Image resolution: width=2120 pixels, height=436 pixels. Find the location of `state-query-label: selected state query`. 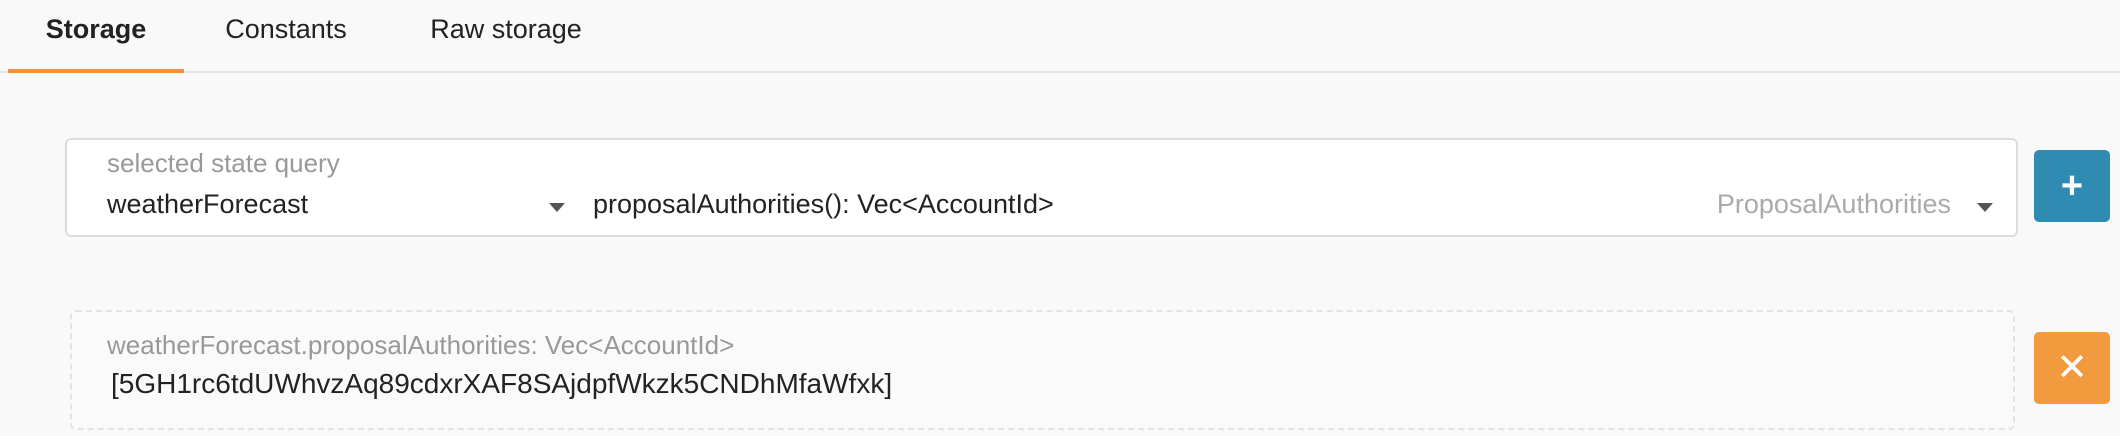

state-query-label: selected state query is located at coordinates (223, 163).